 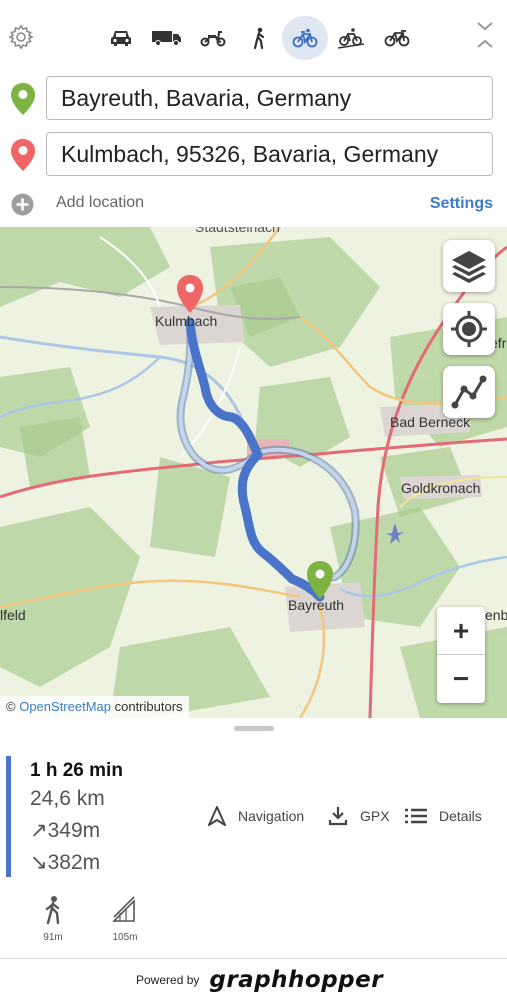 What do you see at coordinates (147, 706) in the screenshot?
I see `attribution-text: contributors` at bounding box center [147, 706].